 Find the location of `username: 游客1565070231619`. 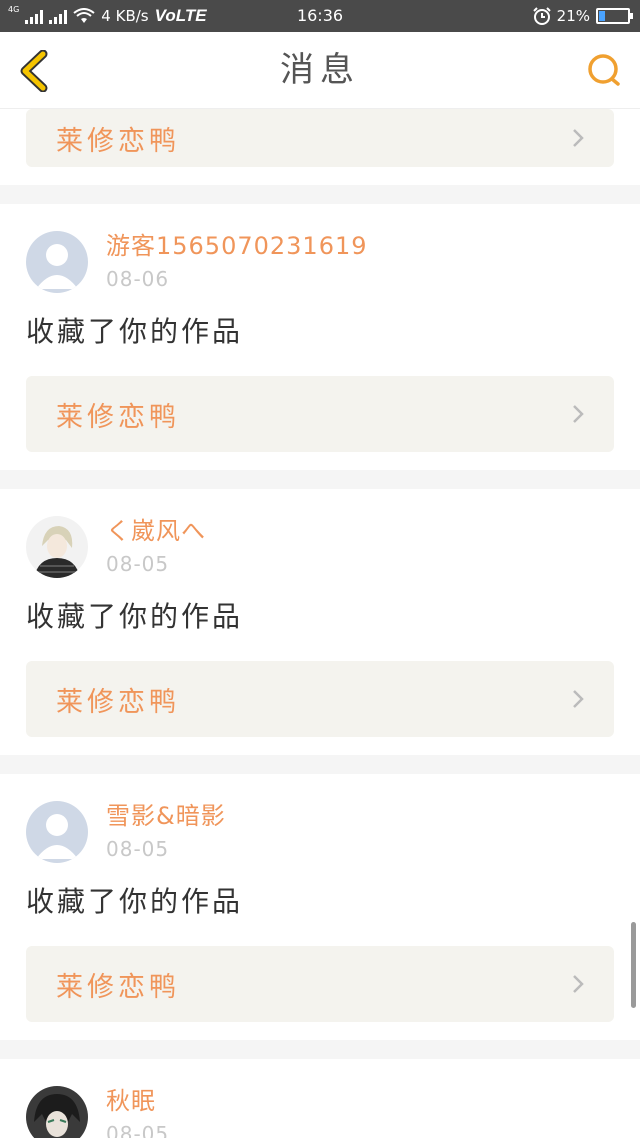

username: 游客1565070231619 is located at coordinates (237, 246).